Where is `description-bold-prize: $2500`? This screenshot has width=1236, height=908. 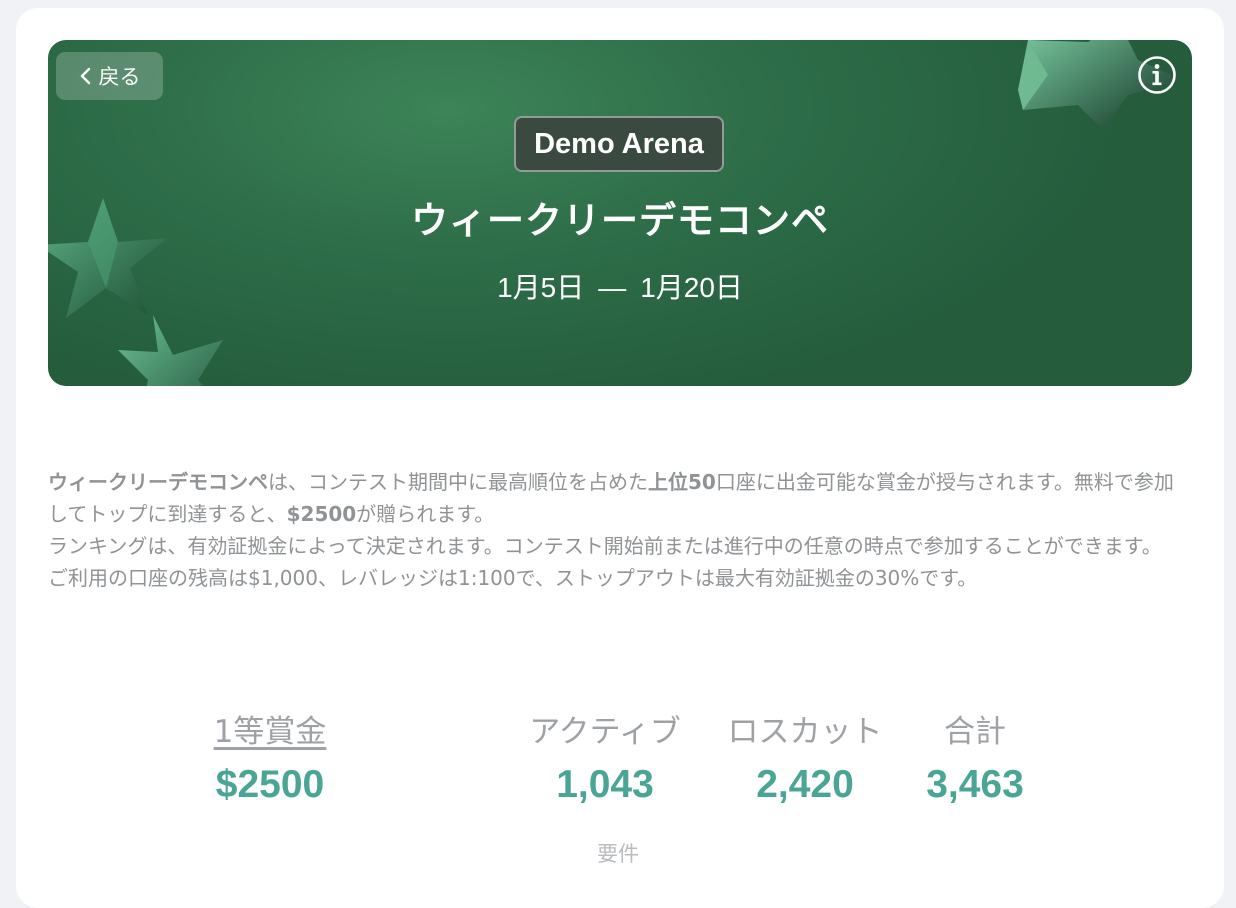
description-bold-prize: $2500 is located at coordinates (321, 514).